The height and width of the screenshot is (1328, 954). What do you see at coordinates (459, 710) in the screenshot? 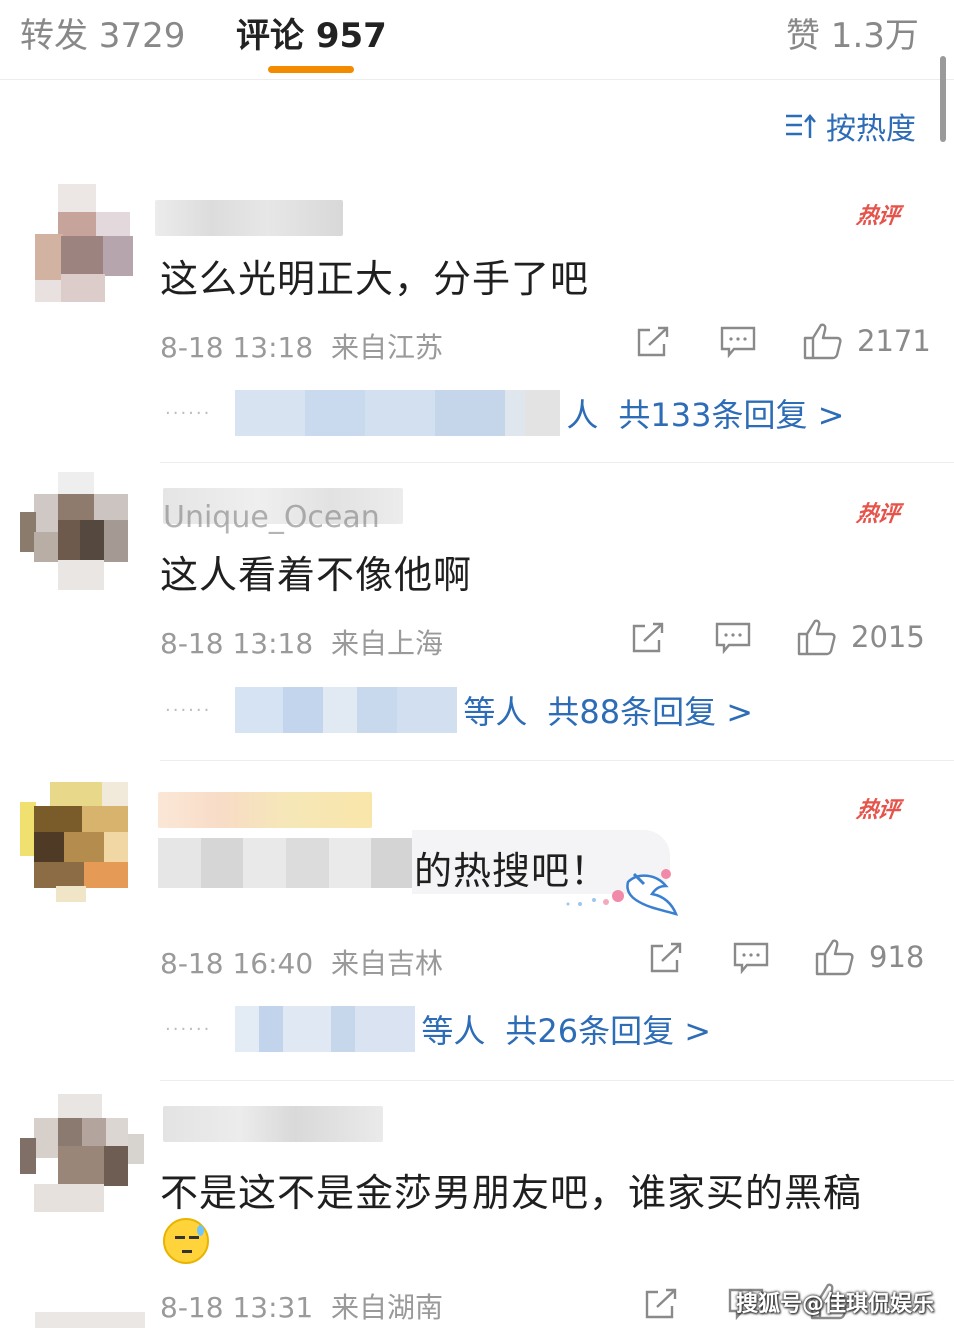
I see `reply-summary-row: ······ 等人 共88条回复 >` at bounding box center [459, 710].